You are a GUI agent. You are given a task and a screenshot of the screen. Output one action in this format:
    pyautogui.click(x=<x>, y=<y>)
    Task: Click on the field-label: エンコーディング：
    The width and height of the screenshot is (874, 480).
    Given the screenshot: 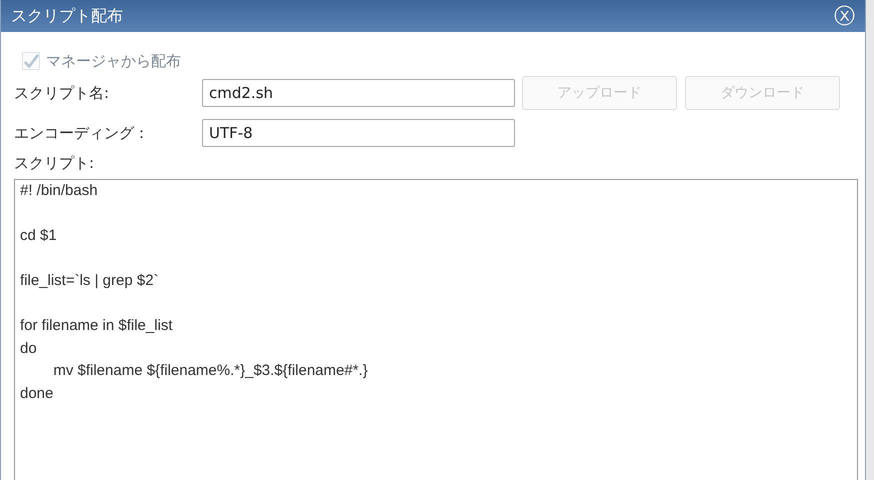 What is the action you would take?
    pyautogui.click(x=82, y=133)
    